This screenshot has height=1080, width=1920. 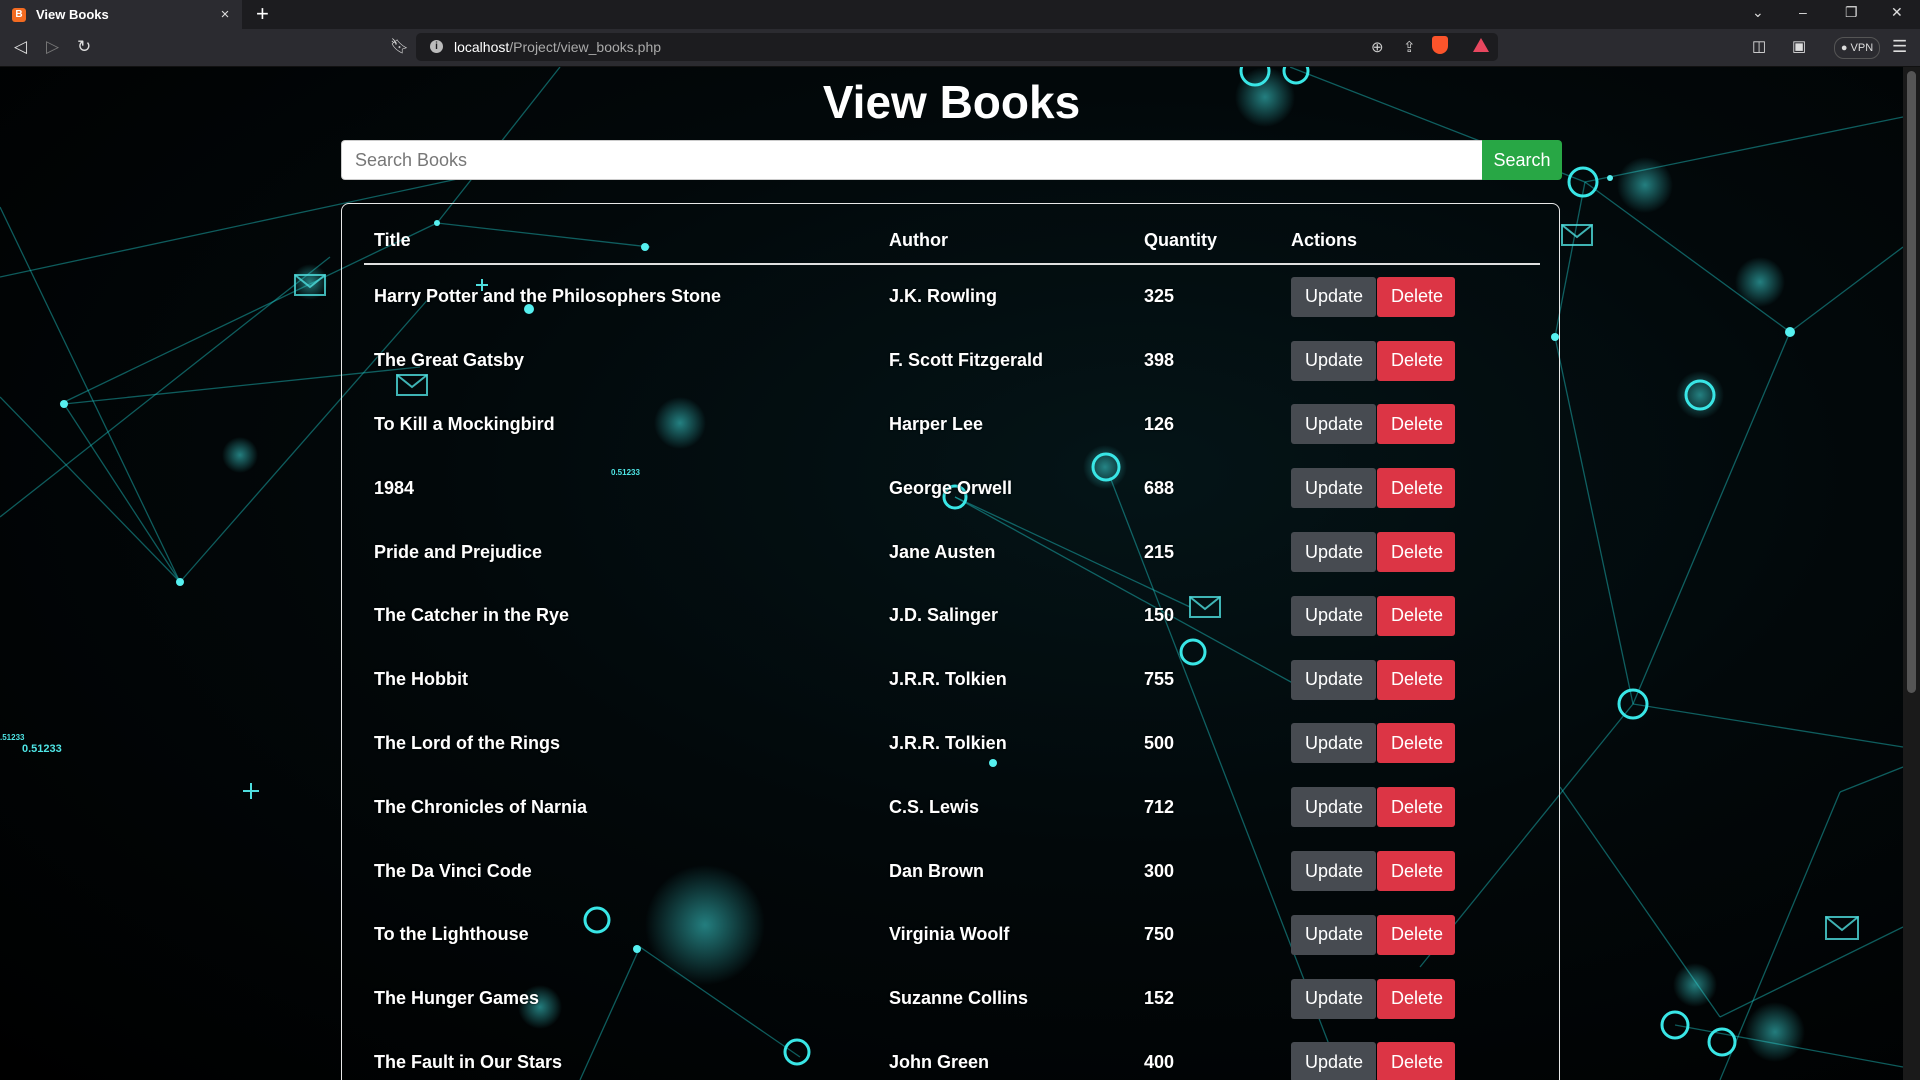 I want to click on book-author: Virginia Woolf, so click(x=949, y=934).